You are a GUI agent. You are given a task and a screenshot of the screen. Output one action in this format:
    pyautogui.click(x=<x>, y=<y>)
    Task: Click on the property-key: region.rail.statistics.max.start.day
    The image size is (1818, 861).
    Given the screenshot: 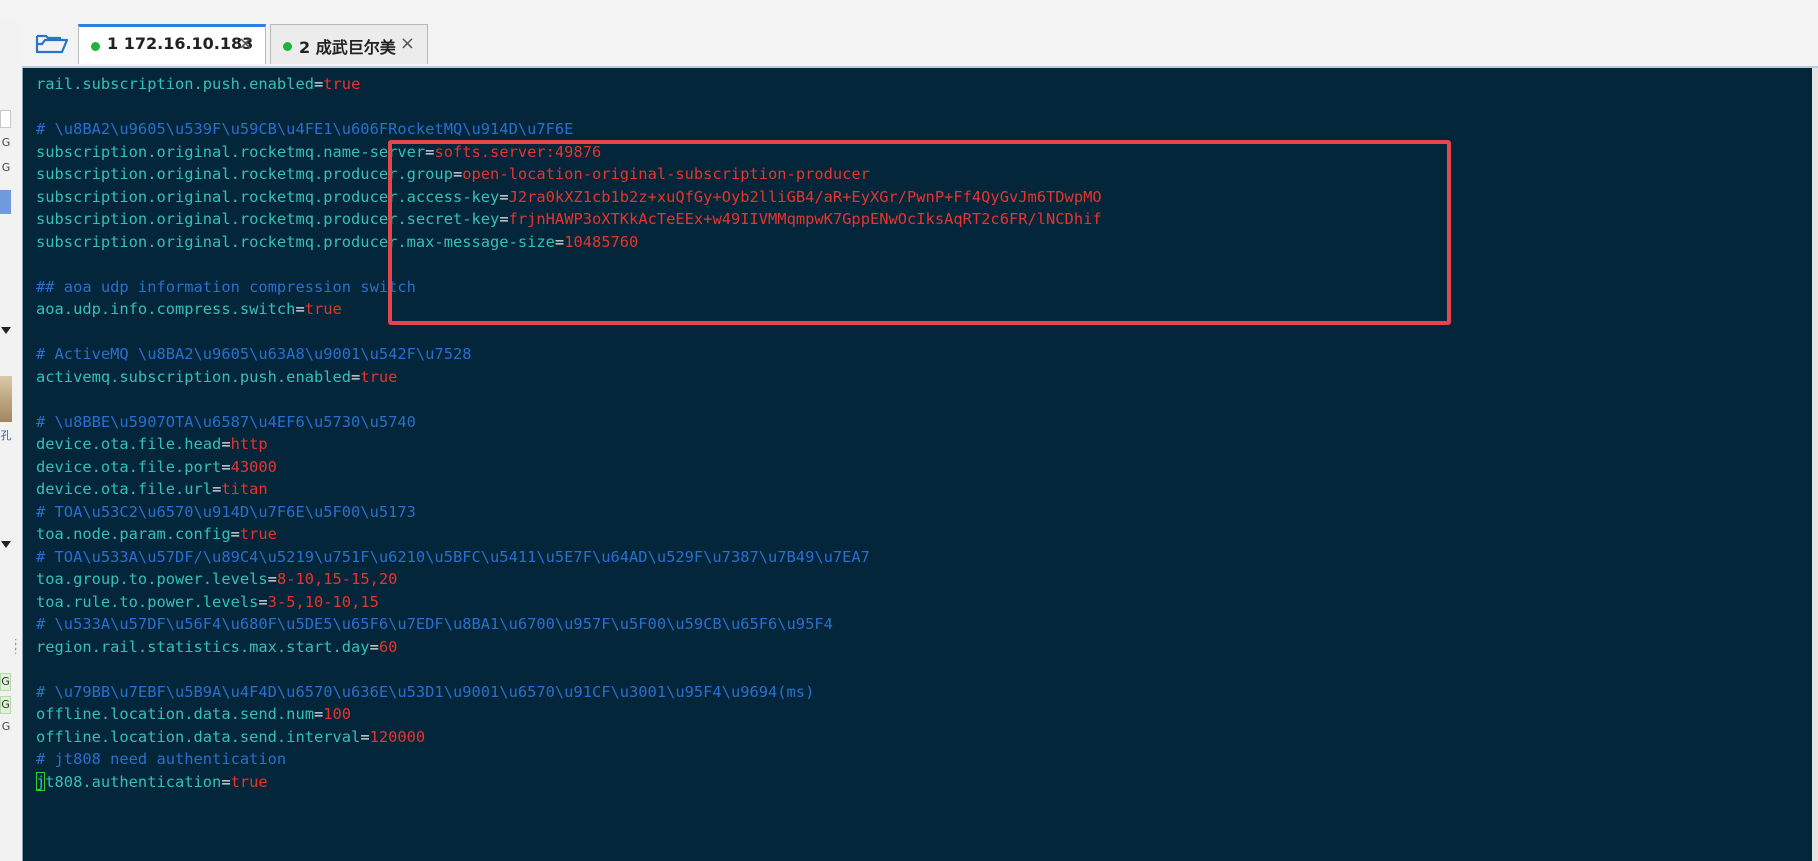 What is the action you would take?
    pyautogui.click(x=203, y=646)
    